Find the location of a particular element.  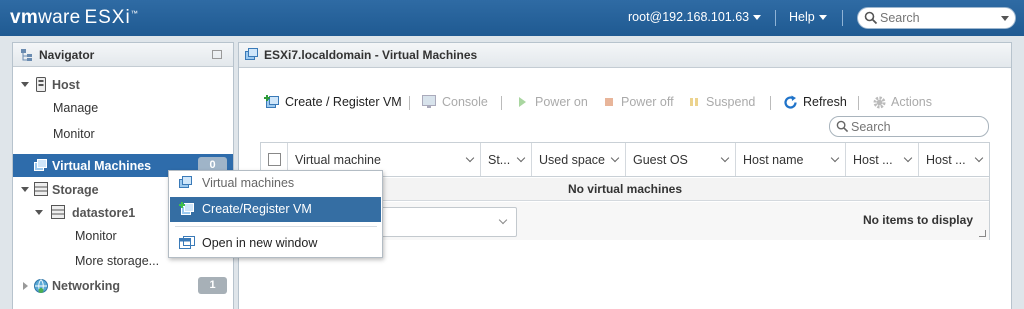

column-host-name: Host name is located at coordinates (791, 159).